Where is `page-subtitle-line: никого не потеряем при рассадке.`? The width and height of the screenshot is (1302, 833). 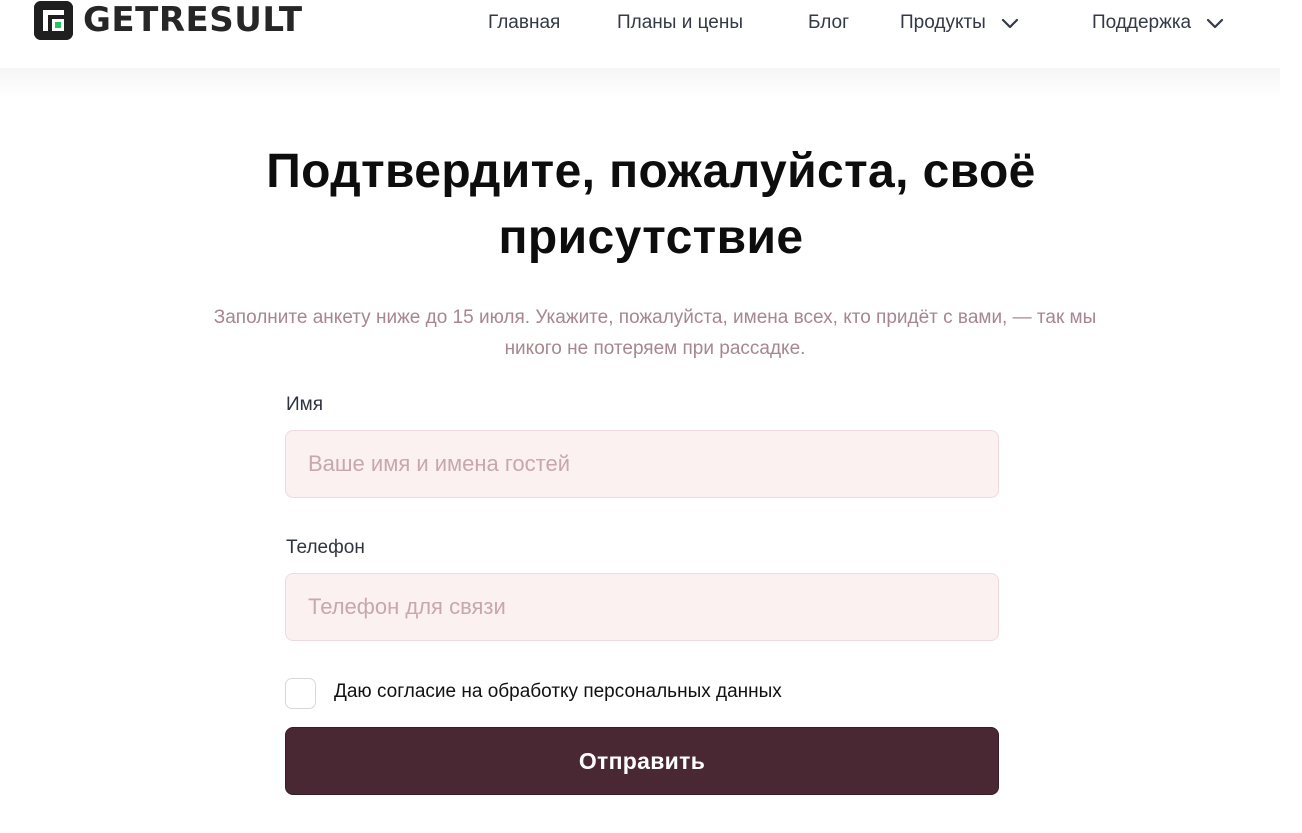
page-subtitle-line: никого не потеряем при рассадке. is located at coordinates (655, 348).